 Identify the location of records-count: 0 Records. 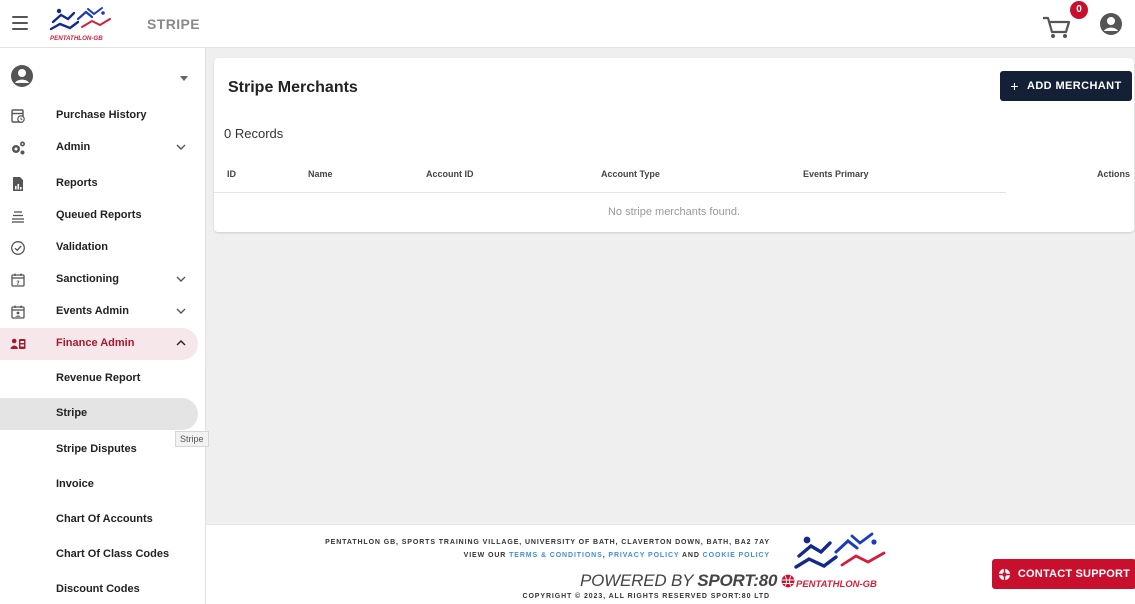
(254, 133).